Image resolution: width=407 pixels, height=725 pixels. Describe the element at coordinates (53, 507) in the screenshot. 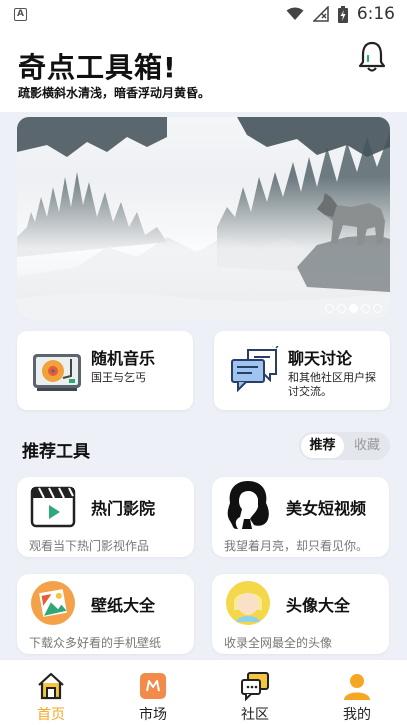

I see `clapperboard-icon` at that location.